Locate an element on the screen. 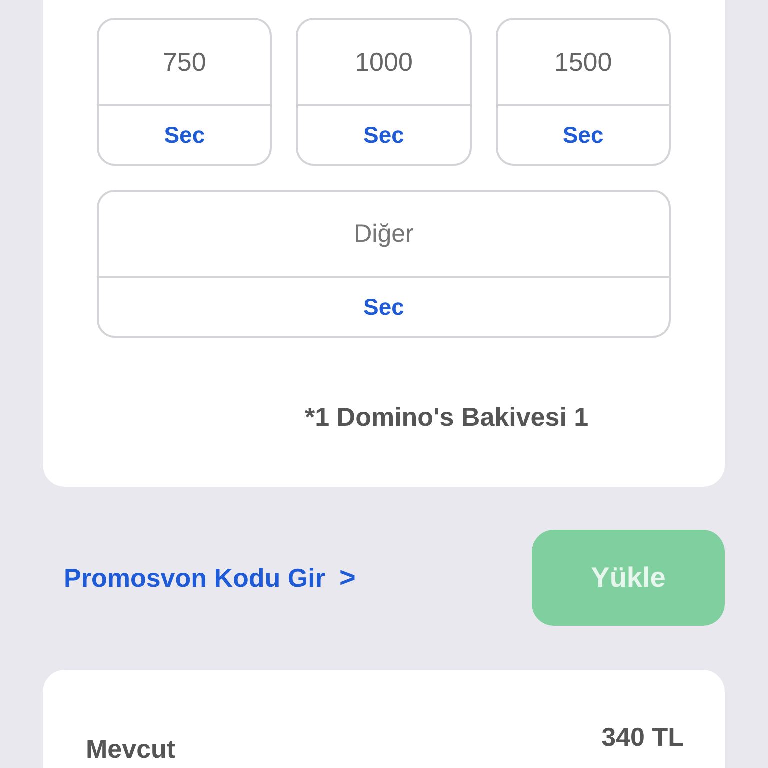  amount-option-card: 1000 Sec is located at coordinates (384, 92).